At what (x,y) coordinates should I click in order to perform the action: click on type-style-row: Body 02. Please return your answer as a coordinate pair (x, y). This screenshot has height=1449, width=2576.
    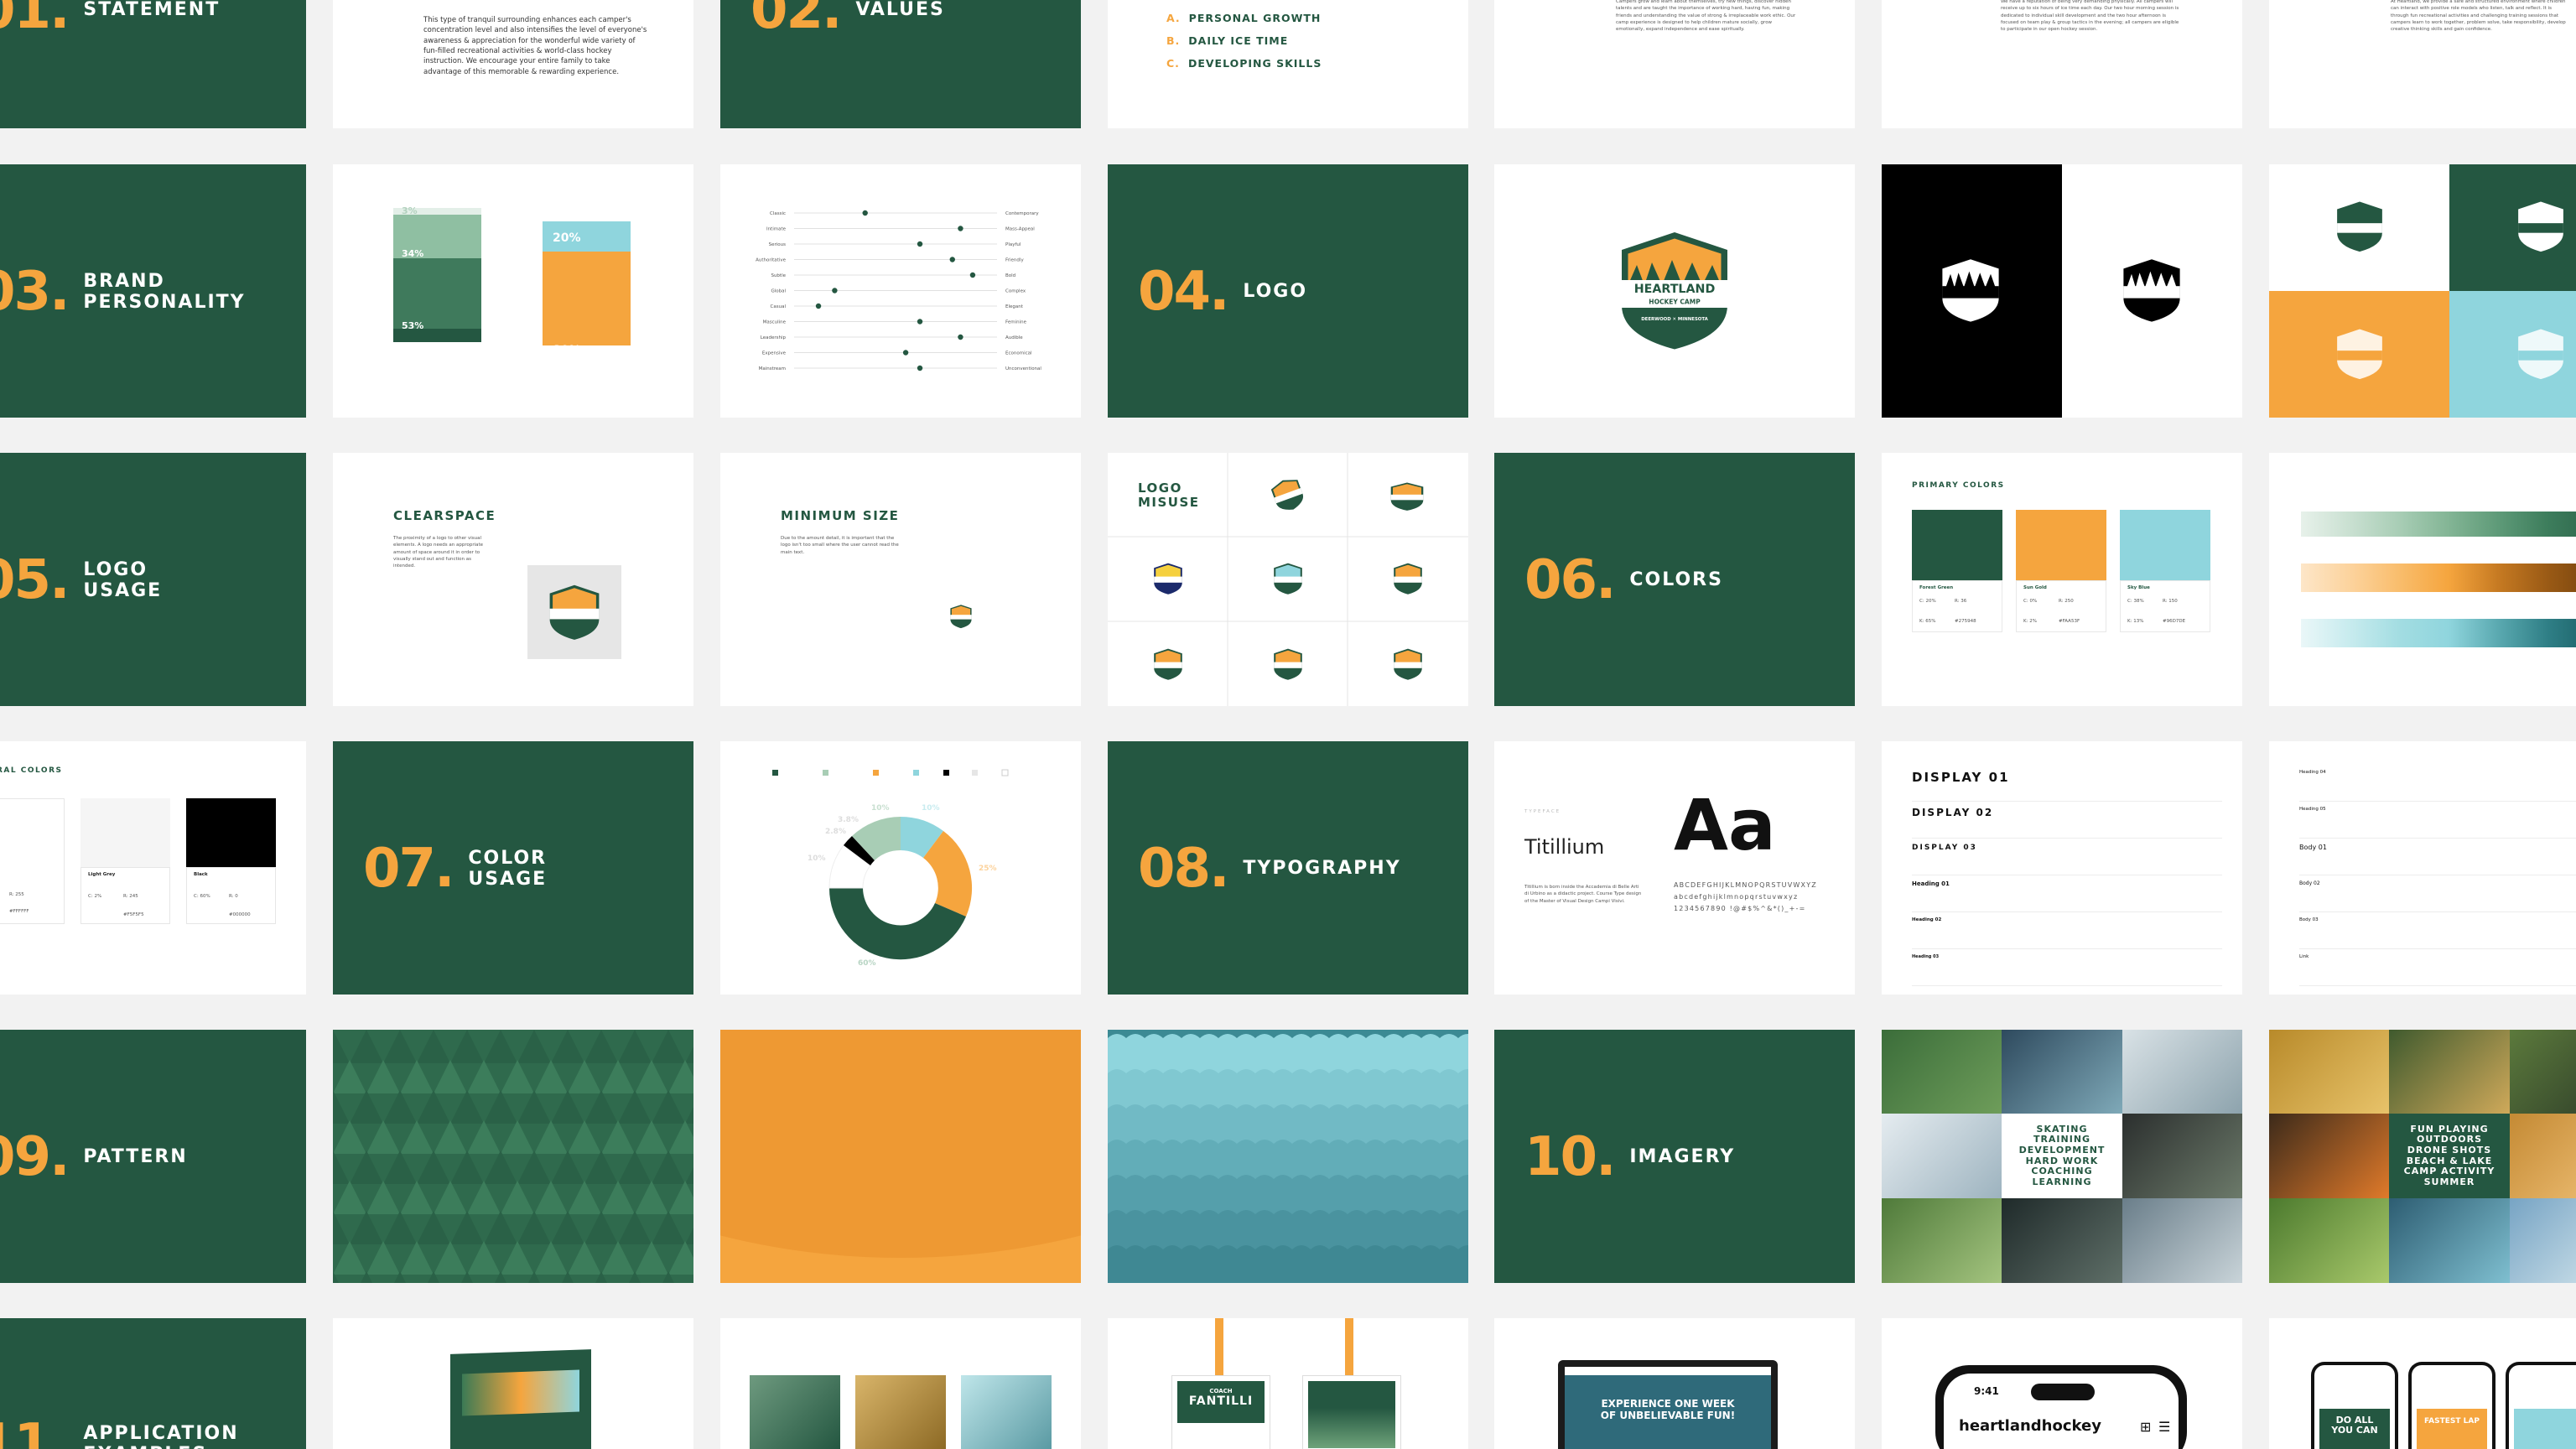
    Looking at the image, I should click on (2437, 893).